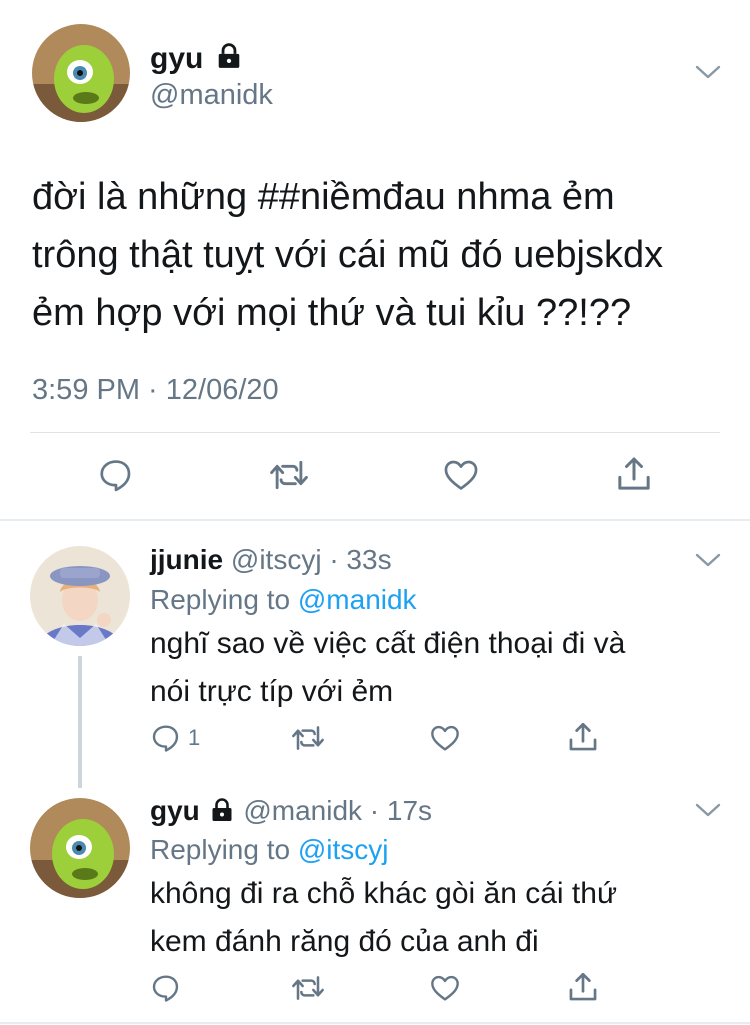 Image resolution: width=750 pixels, height=1025 pixels. I want to click on handle-time: @itscyj · 33s, so click(311, 559).